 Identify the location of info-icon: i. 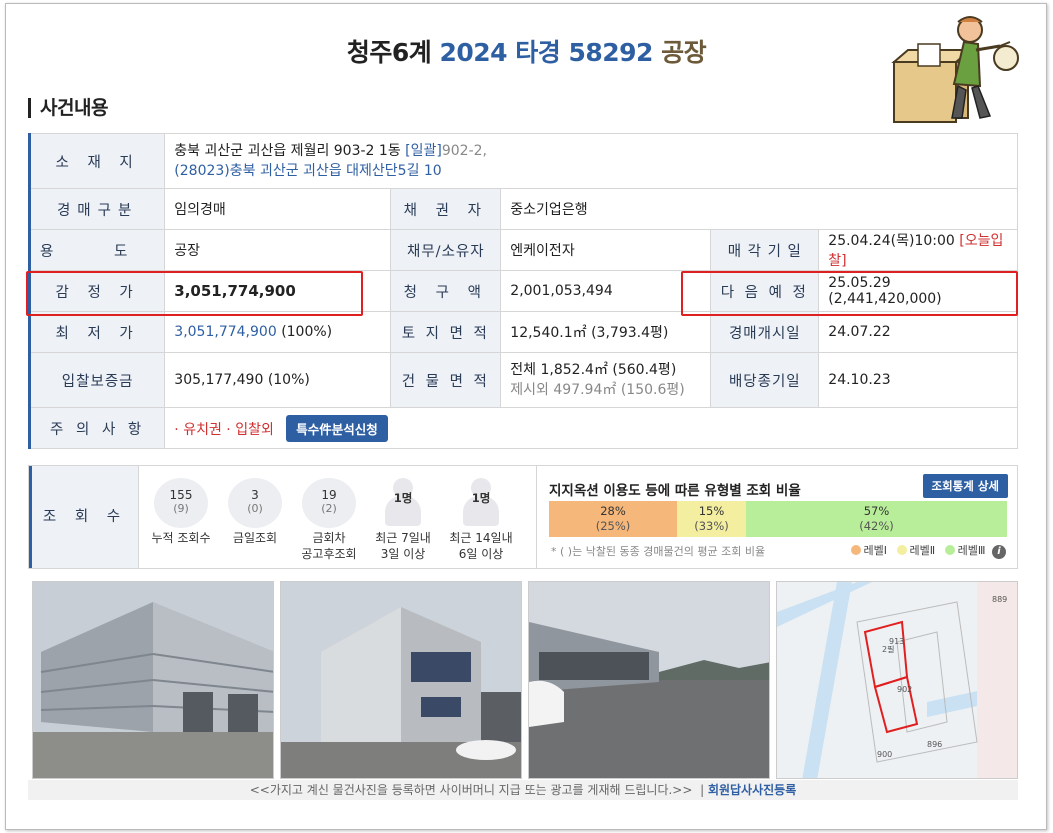
(999, 552).